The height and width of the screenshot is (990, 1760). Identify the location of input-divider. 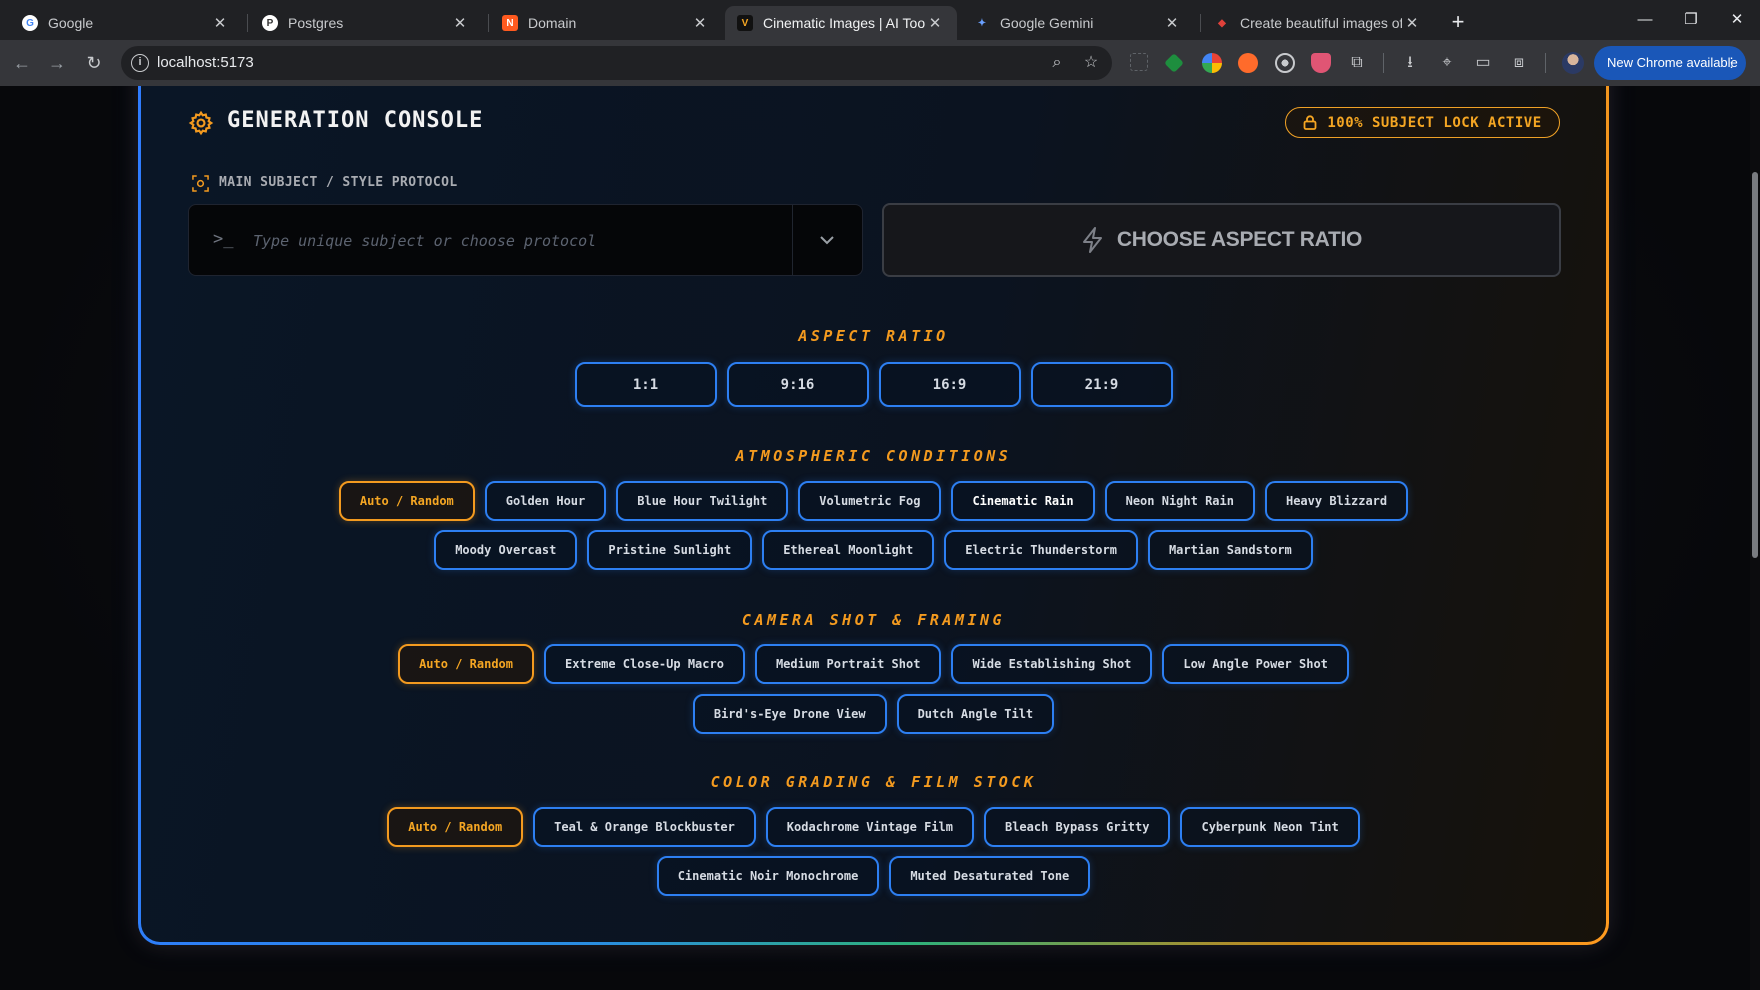
(792, 240).